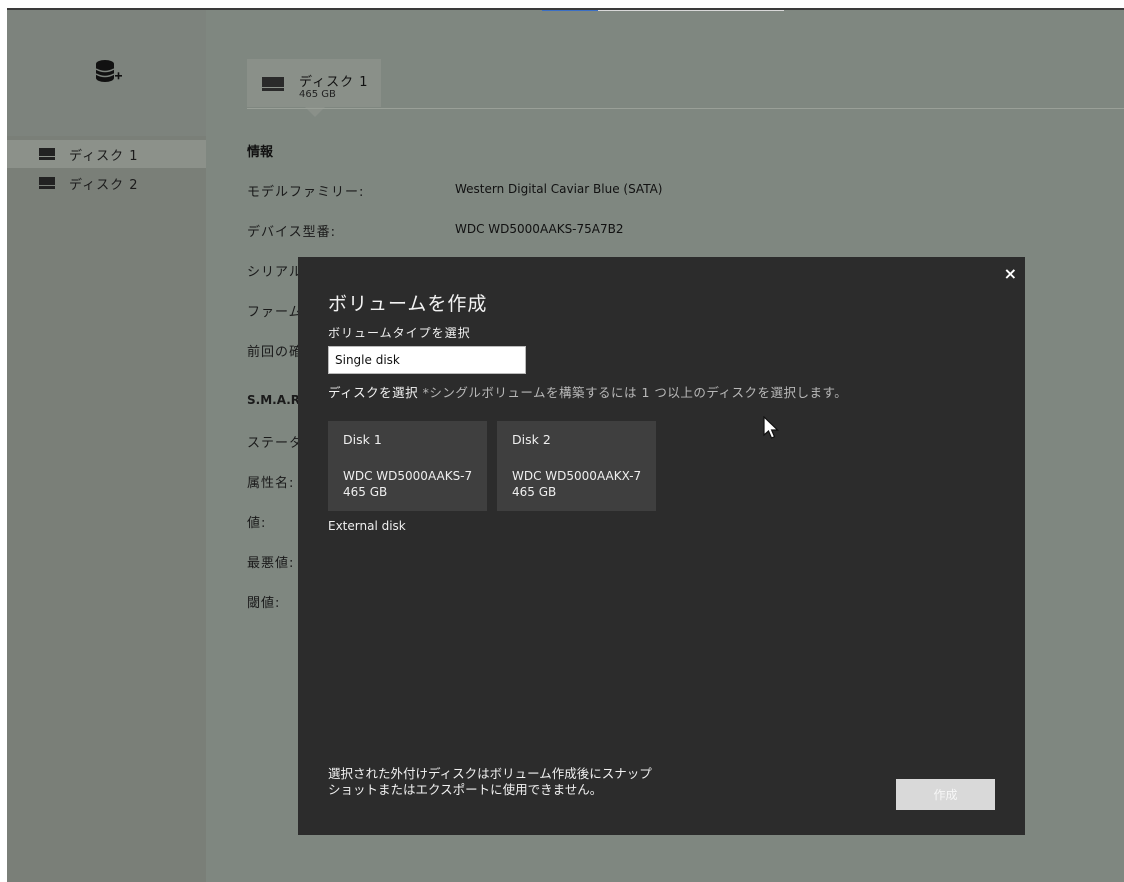  Describe the element at coordinates (408, 304) in the screenshot. I see `dialog-title: ボリュームを作成` at that location.